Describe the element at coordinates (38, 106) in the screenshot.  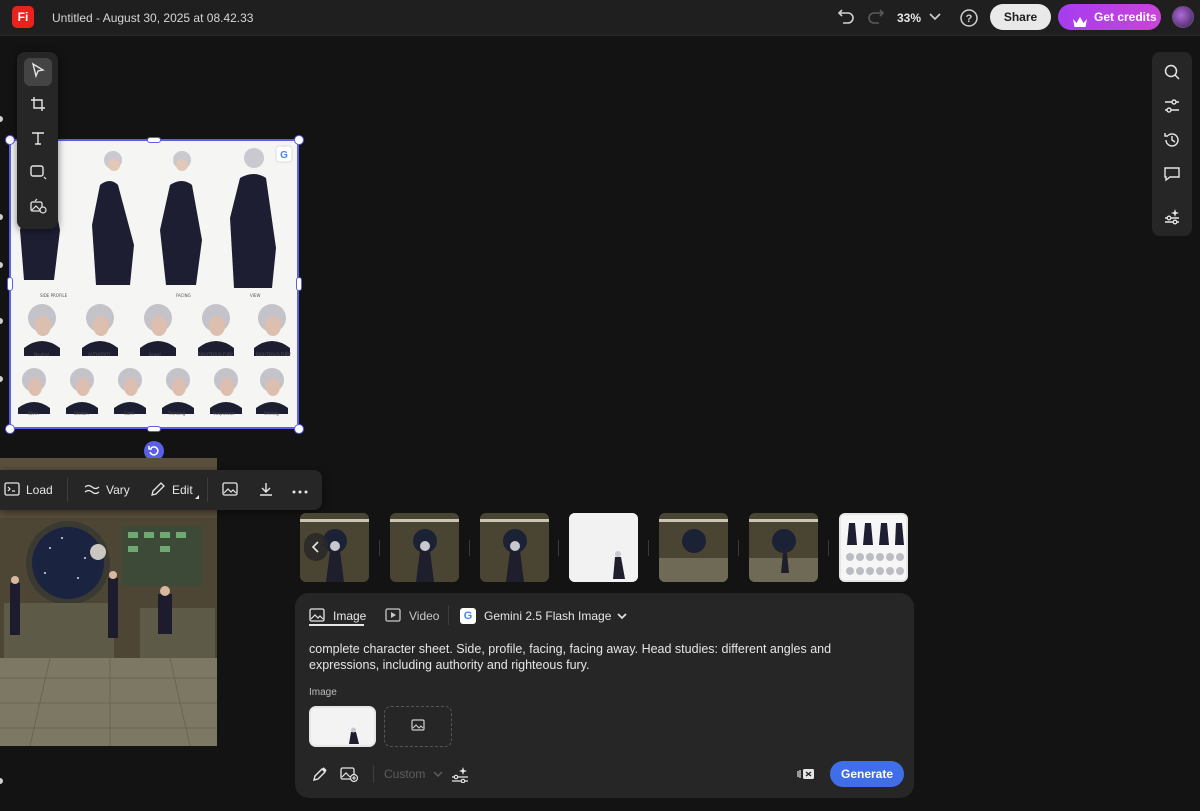
I see `artboard-tool` at that location.